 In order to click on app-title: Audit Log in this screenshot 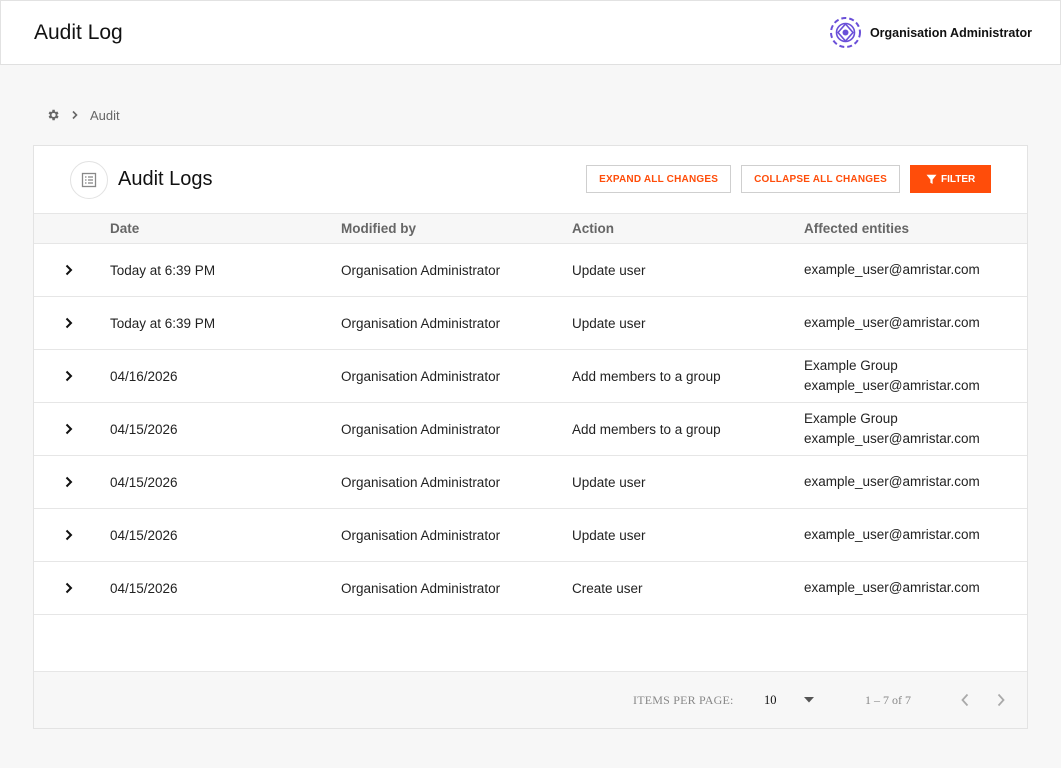, I will do `click(78, 32)`.